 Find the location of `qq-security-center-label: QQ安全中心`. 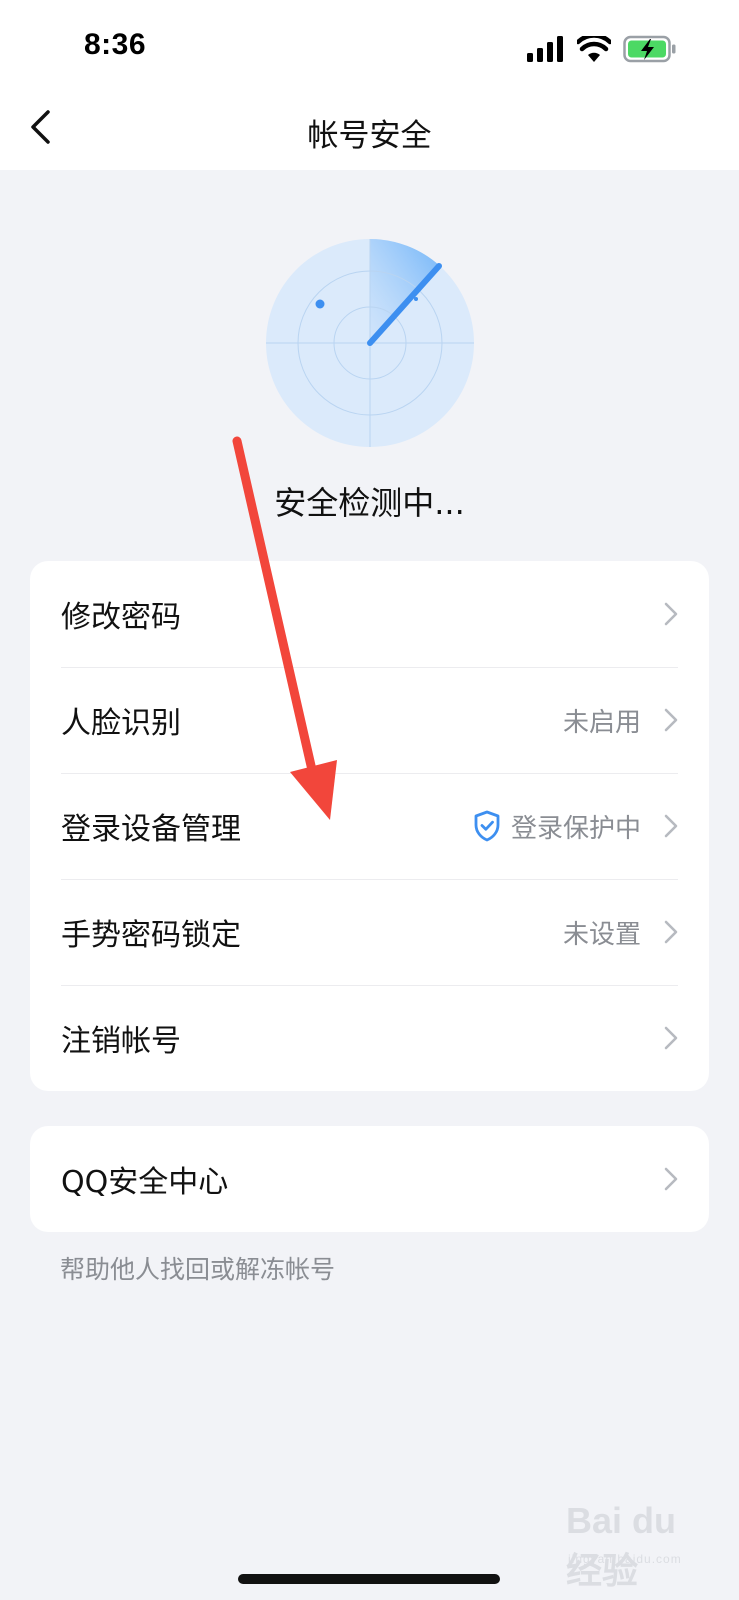

qq-security-center-label: QQ安全中心 is located at coordinates (145, 1182).